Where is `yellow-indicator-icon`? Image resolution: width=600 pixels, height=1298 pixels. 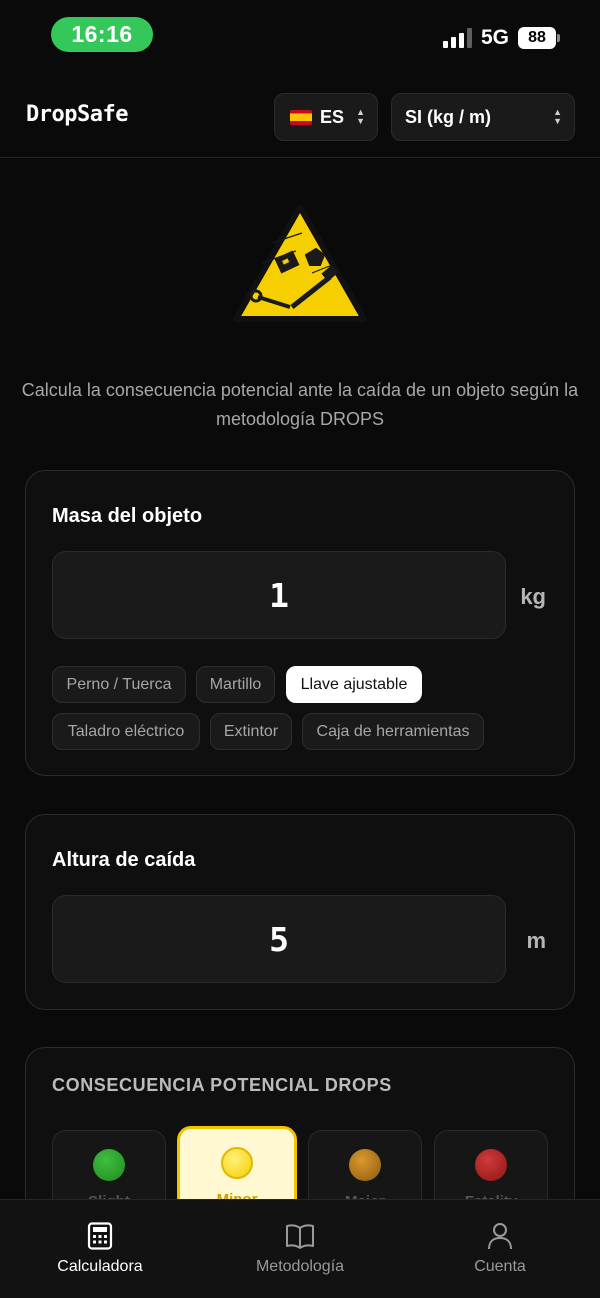 yellow-indicator-icon is located at coordinates (237, 1163).